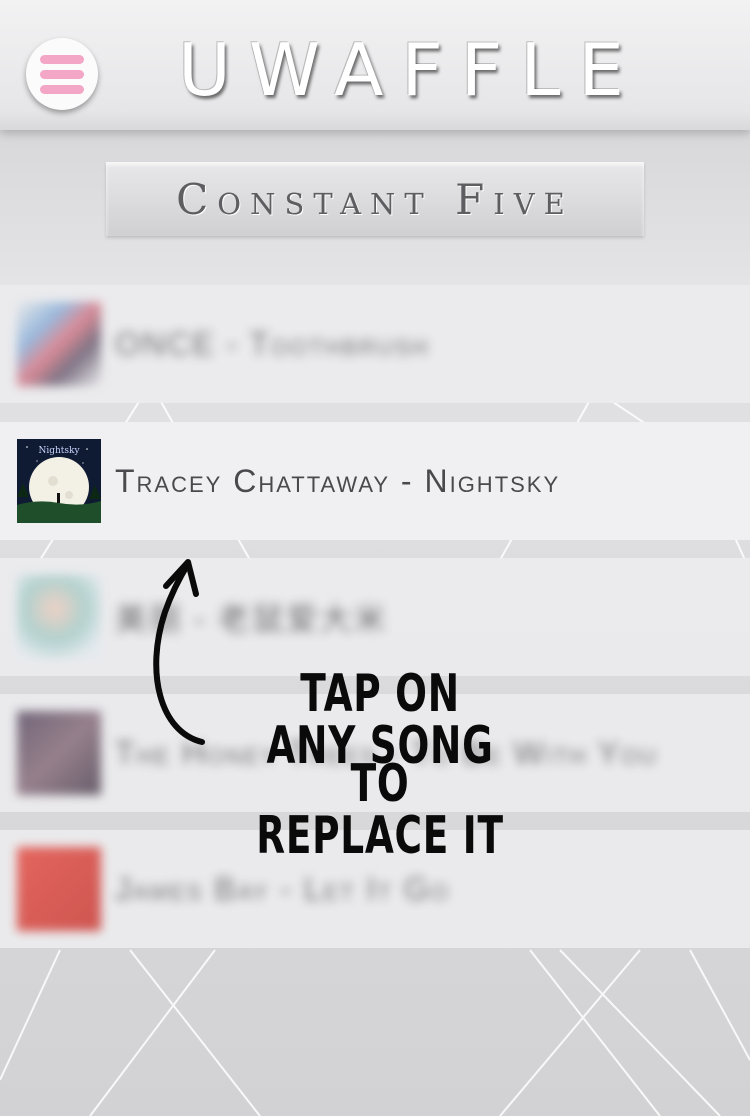 This screenshot has width=750, height=1116. I want to click on album-art-nightsky: Nightsky, so click(59, 481).